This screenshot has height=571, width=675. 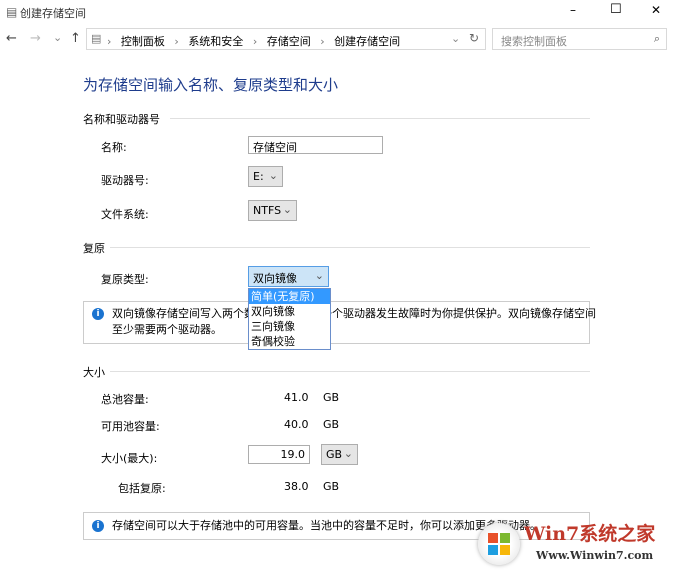 What do you see at coordinates (573, 10) in the screenshot?
I see `minimize-button: –` at bounding box center [573, 10].